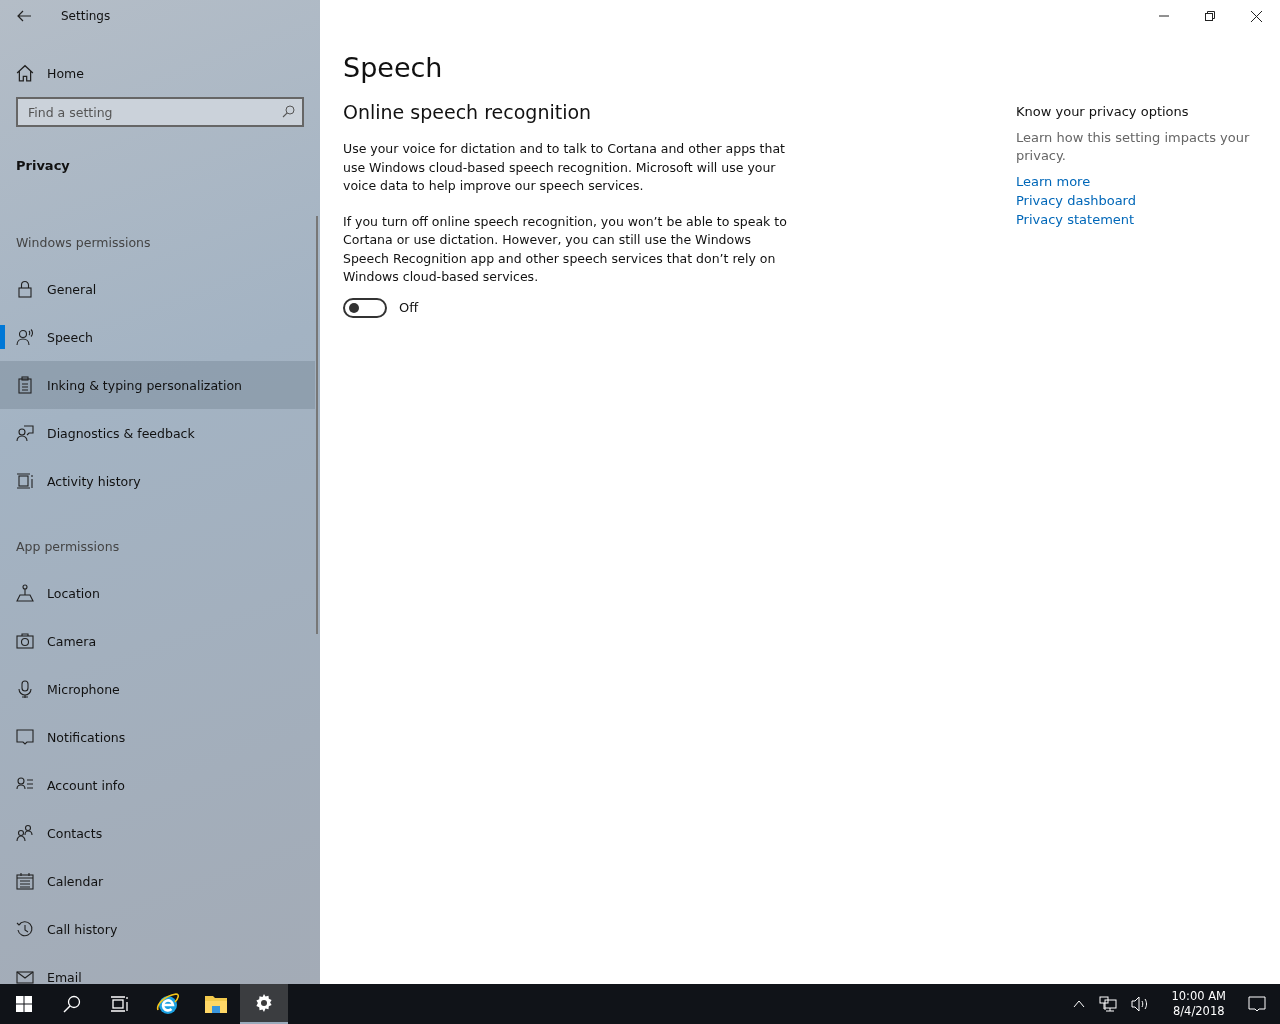 The width and height of the screenshot is (1280, 1024). Describe the element at coordinates (25, 289) in the screenshot. I see `lock-icon` at that location.